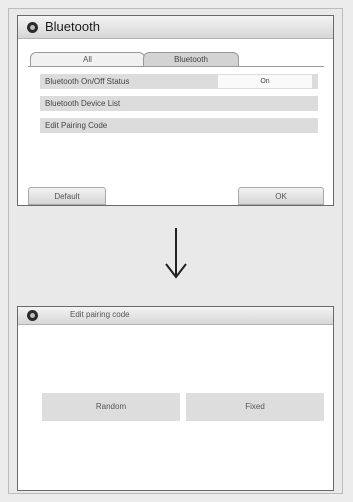 The height and width of the screenshot is (502, 353). Describe the element at coordinates (87, 81) in the screenshot. I see `menu-item-label: Bluetooth On/Off Status` at that location.